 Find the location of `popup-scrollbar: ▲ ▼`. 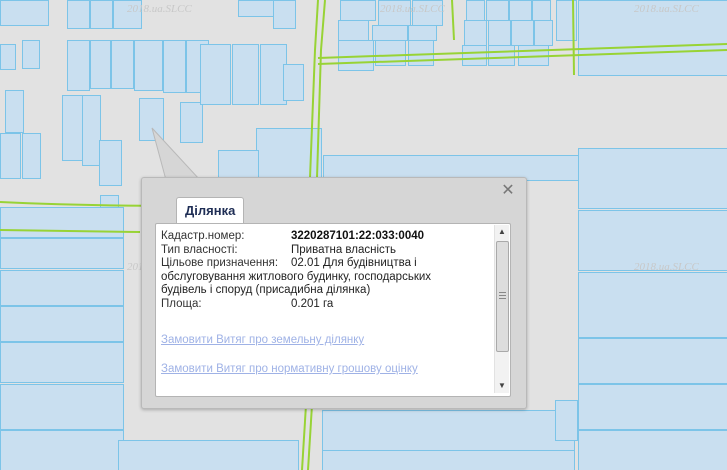

popup-scrollbar: ▲ ▼ is located at coordinates (501, 309).